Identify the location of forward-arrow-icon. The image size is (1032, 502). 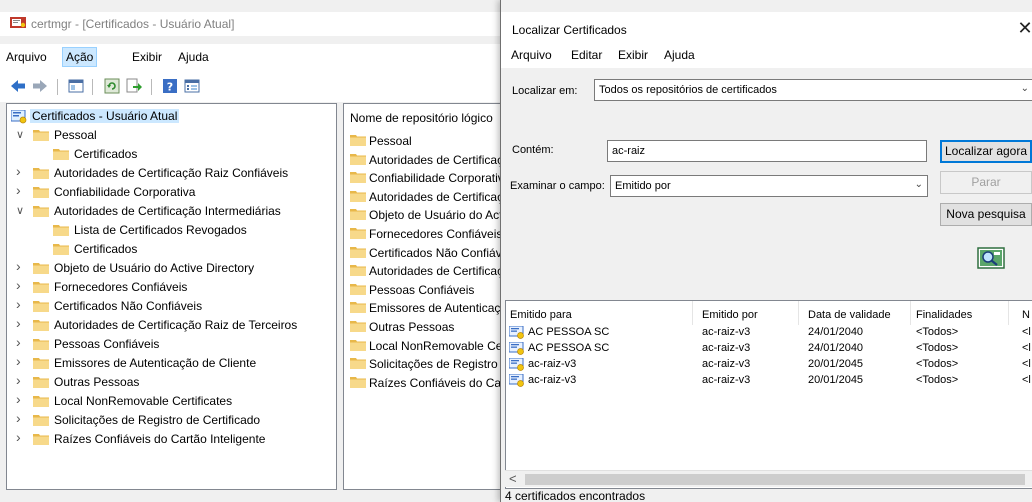
(40, 86).